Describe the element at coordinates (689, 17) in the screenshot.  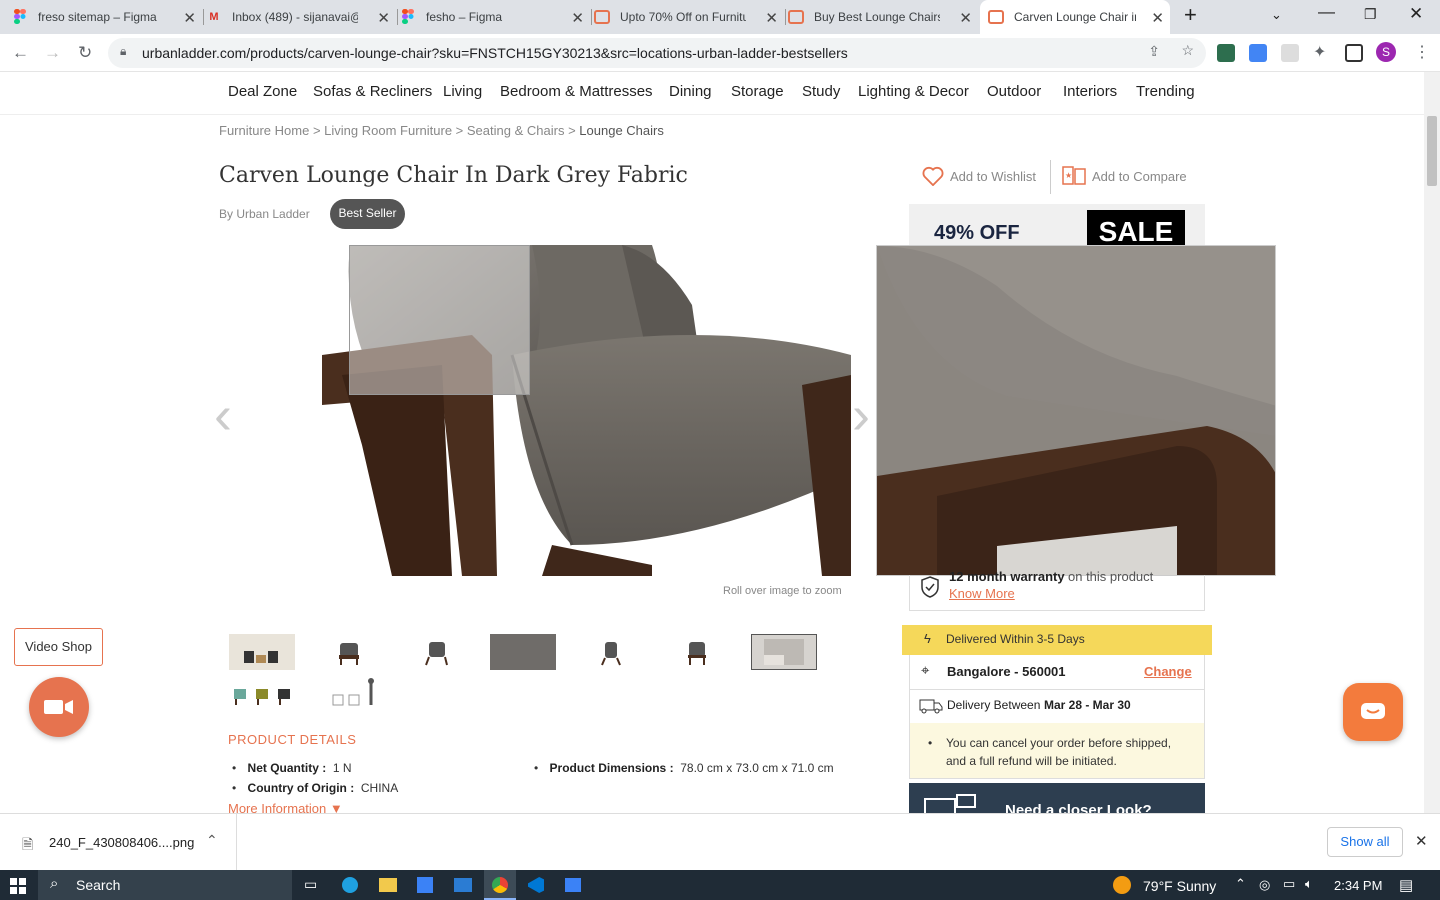
I see `browser-tab: Upto 70% Off on Furniture ✕` at that location.